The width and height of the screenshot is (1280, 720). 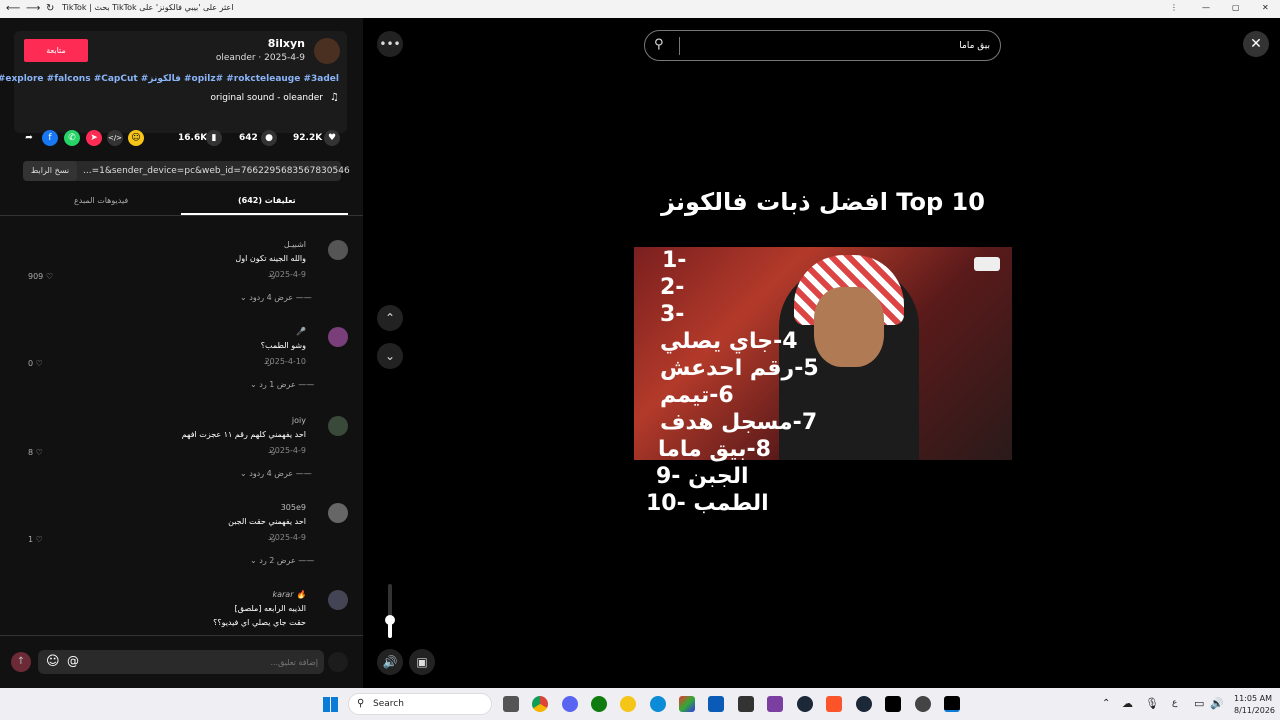 I want to click on previous-video-button: ⌃, so click(x=390, y=318).